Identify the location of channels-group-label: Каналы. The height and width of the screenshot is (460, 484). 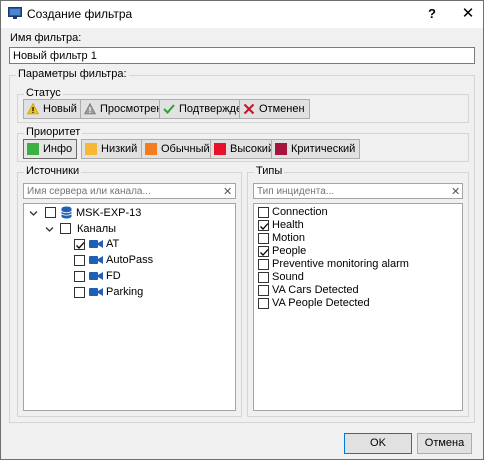
(97, 229).